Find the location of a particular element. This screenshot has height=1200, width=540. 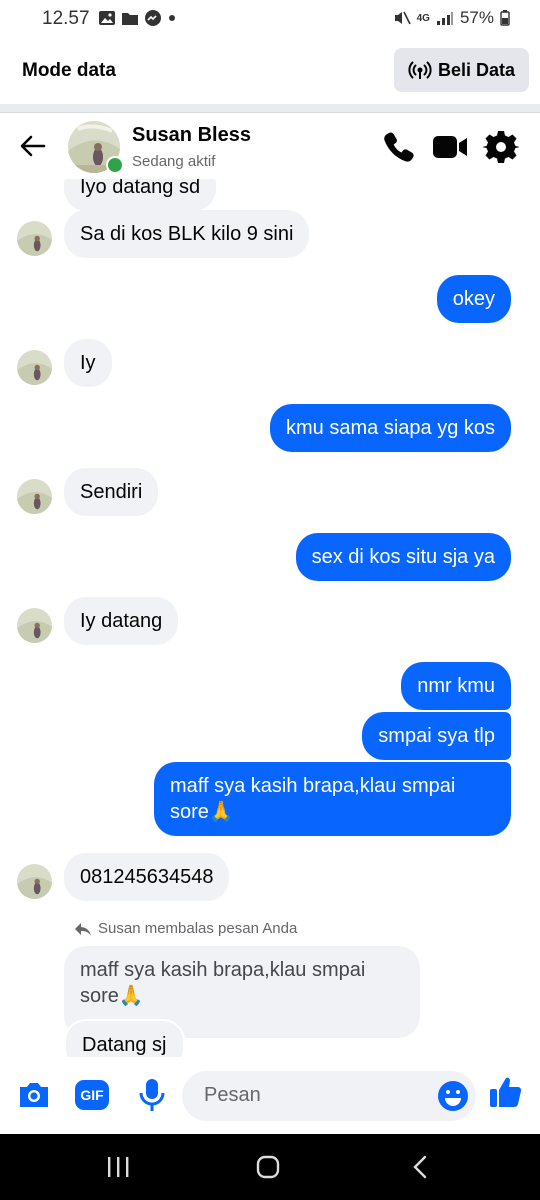

system-icons: 4G 57% is located at coordinates (451, 18).